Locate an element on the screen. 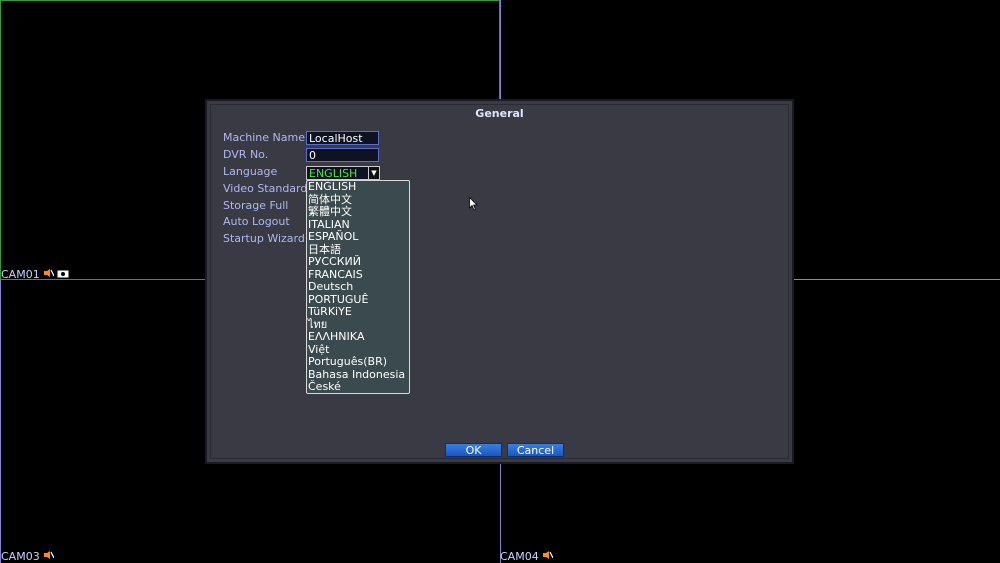 Image resolution: width=1000 pixels, height=563 pixels. video-standard-label: Video Standard is located at coordinates (265, 188).